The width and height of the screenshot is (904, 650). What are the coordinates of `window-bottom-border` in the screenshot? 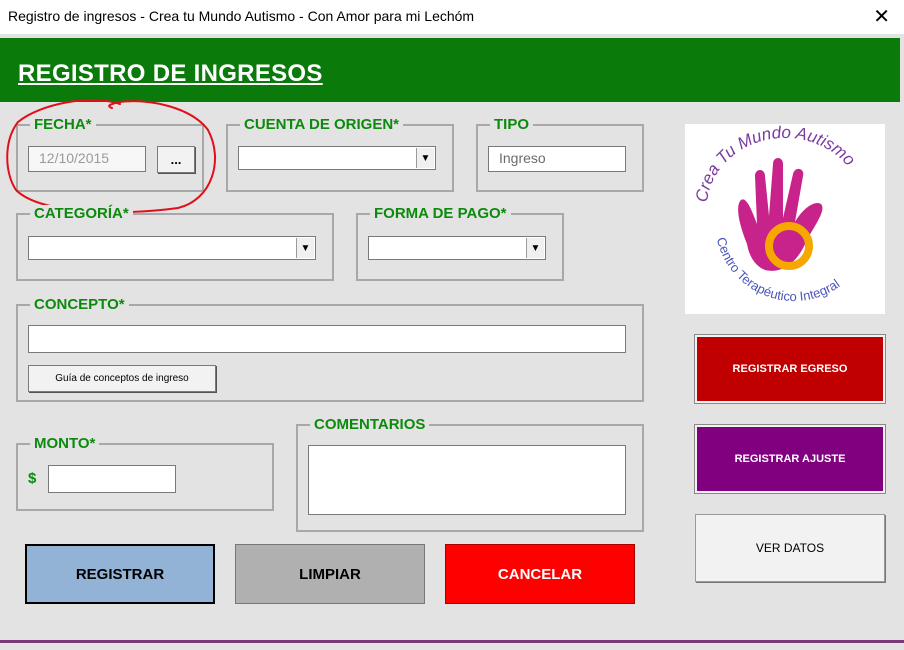 It's located at (452, 641).